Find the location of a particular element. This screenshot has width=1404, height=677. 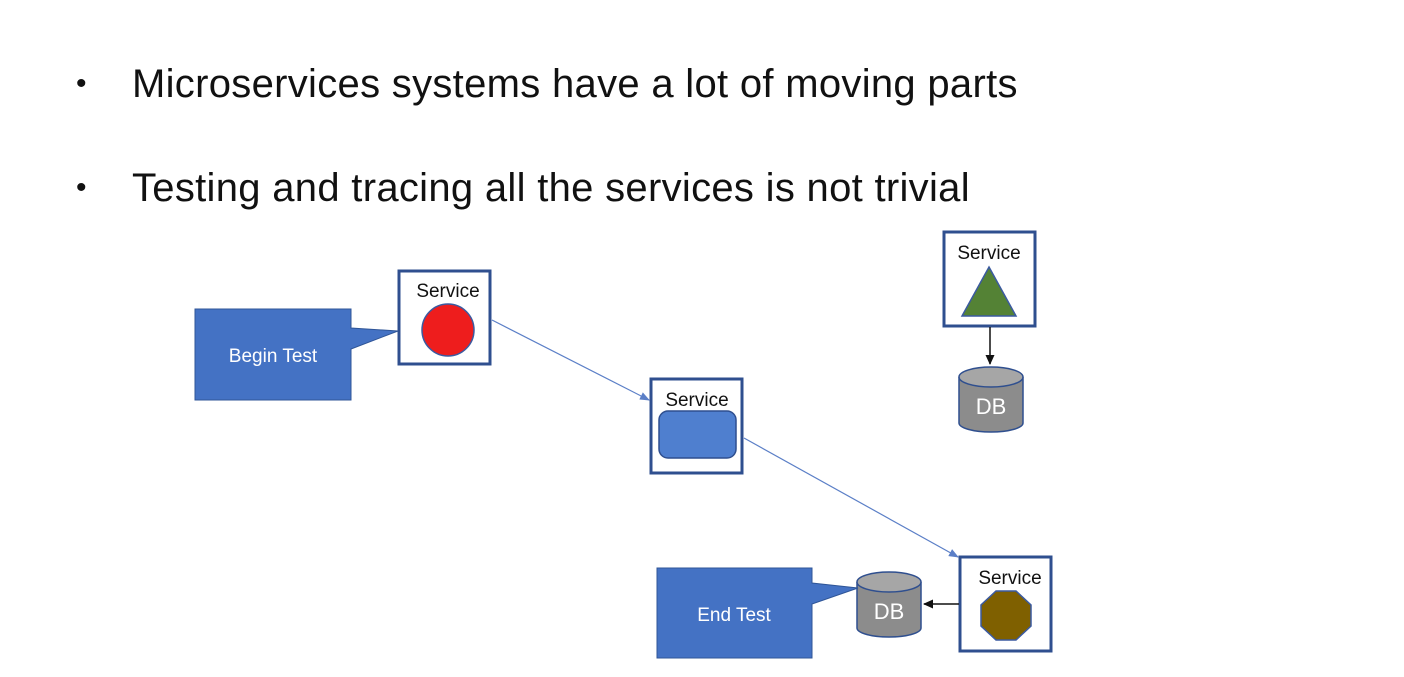

end-test-callout: End Test is located at coordinates (757, 613).